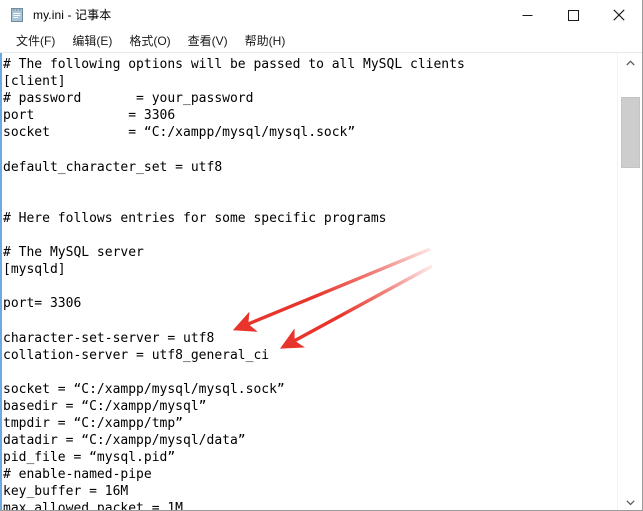  What do you see at coordinates (89, 458) in the screenshot?
I see `code-line: pid_file = “mysql.pid”` at bounding box center [89, 458].